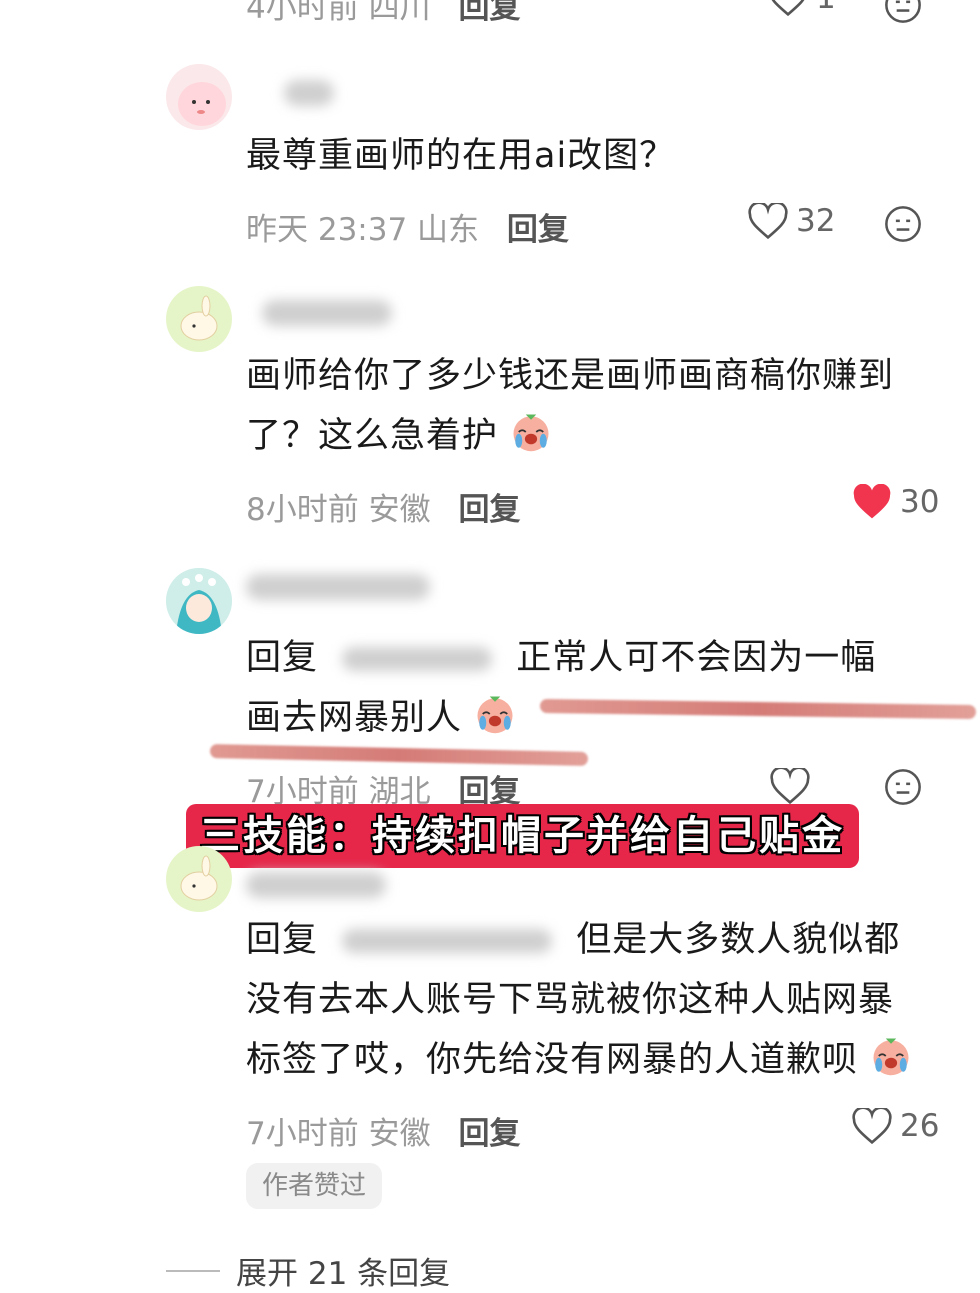 This screenshot has height=1293, width=980. Describe the element at coordinates (552, 1060) in the screenshot. I see `comment-text-line: 标签了哎，你先给没有网暴的人道歉呗` at that location.